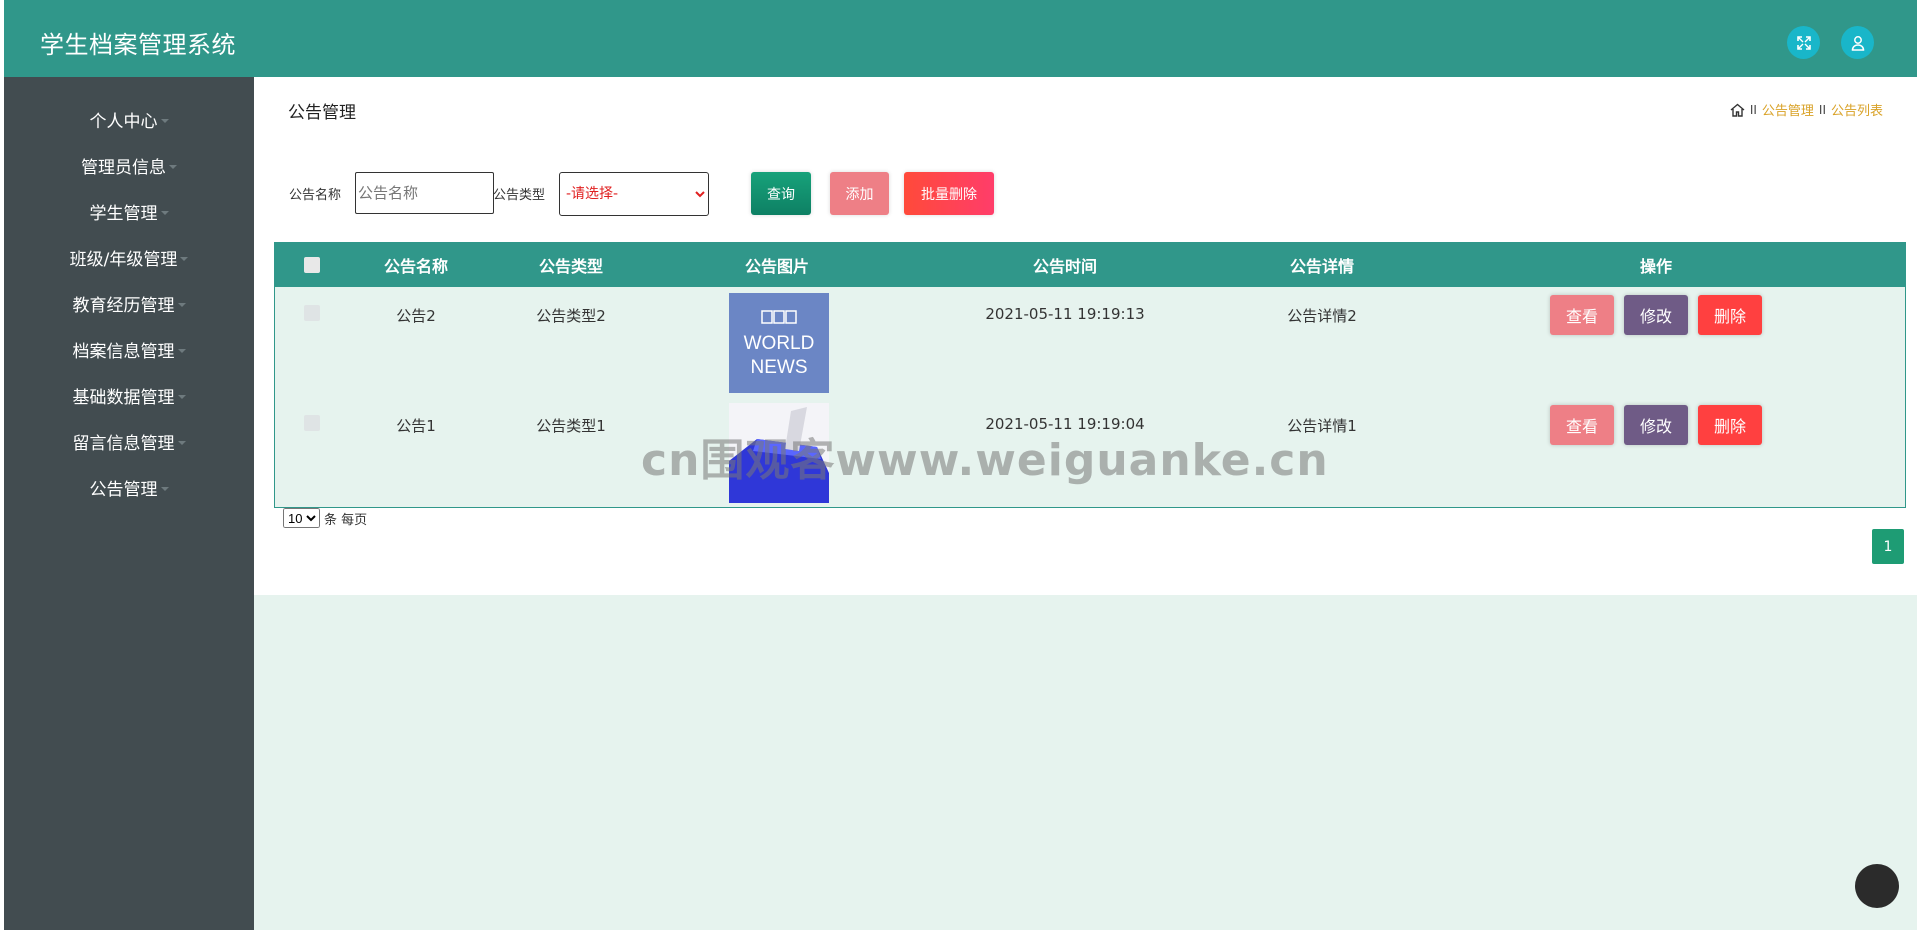 This screenshot has height=933, width=1920. What do you see at coordinates (985, 460) in the screenshot?
I see `watermark-text: cn围观客www.weiguanke.cn` at bounding box center [985, 460].